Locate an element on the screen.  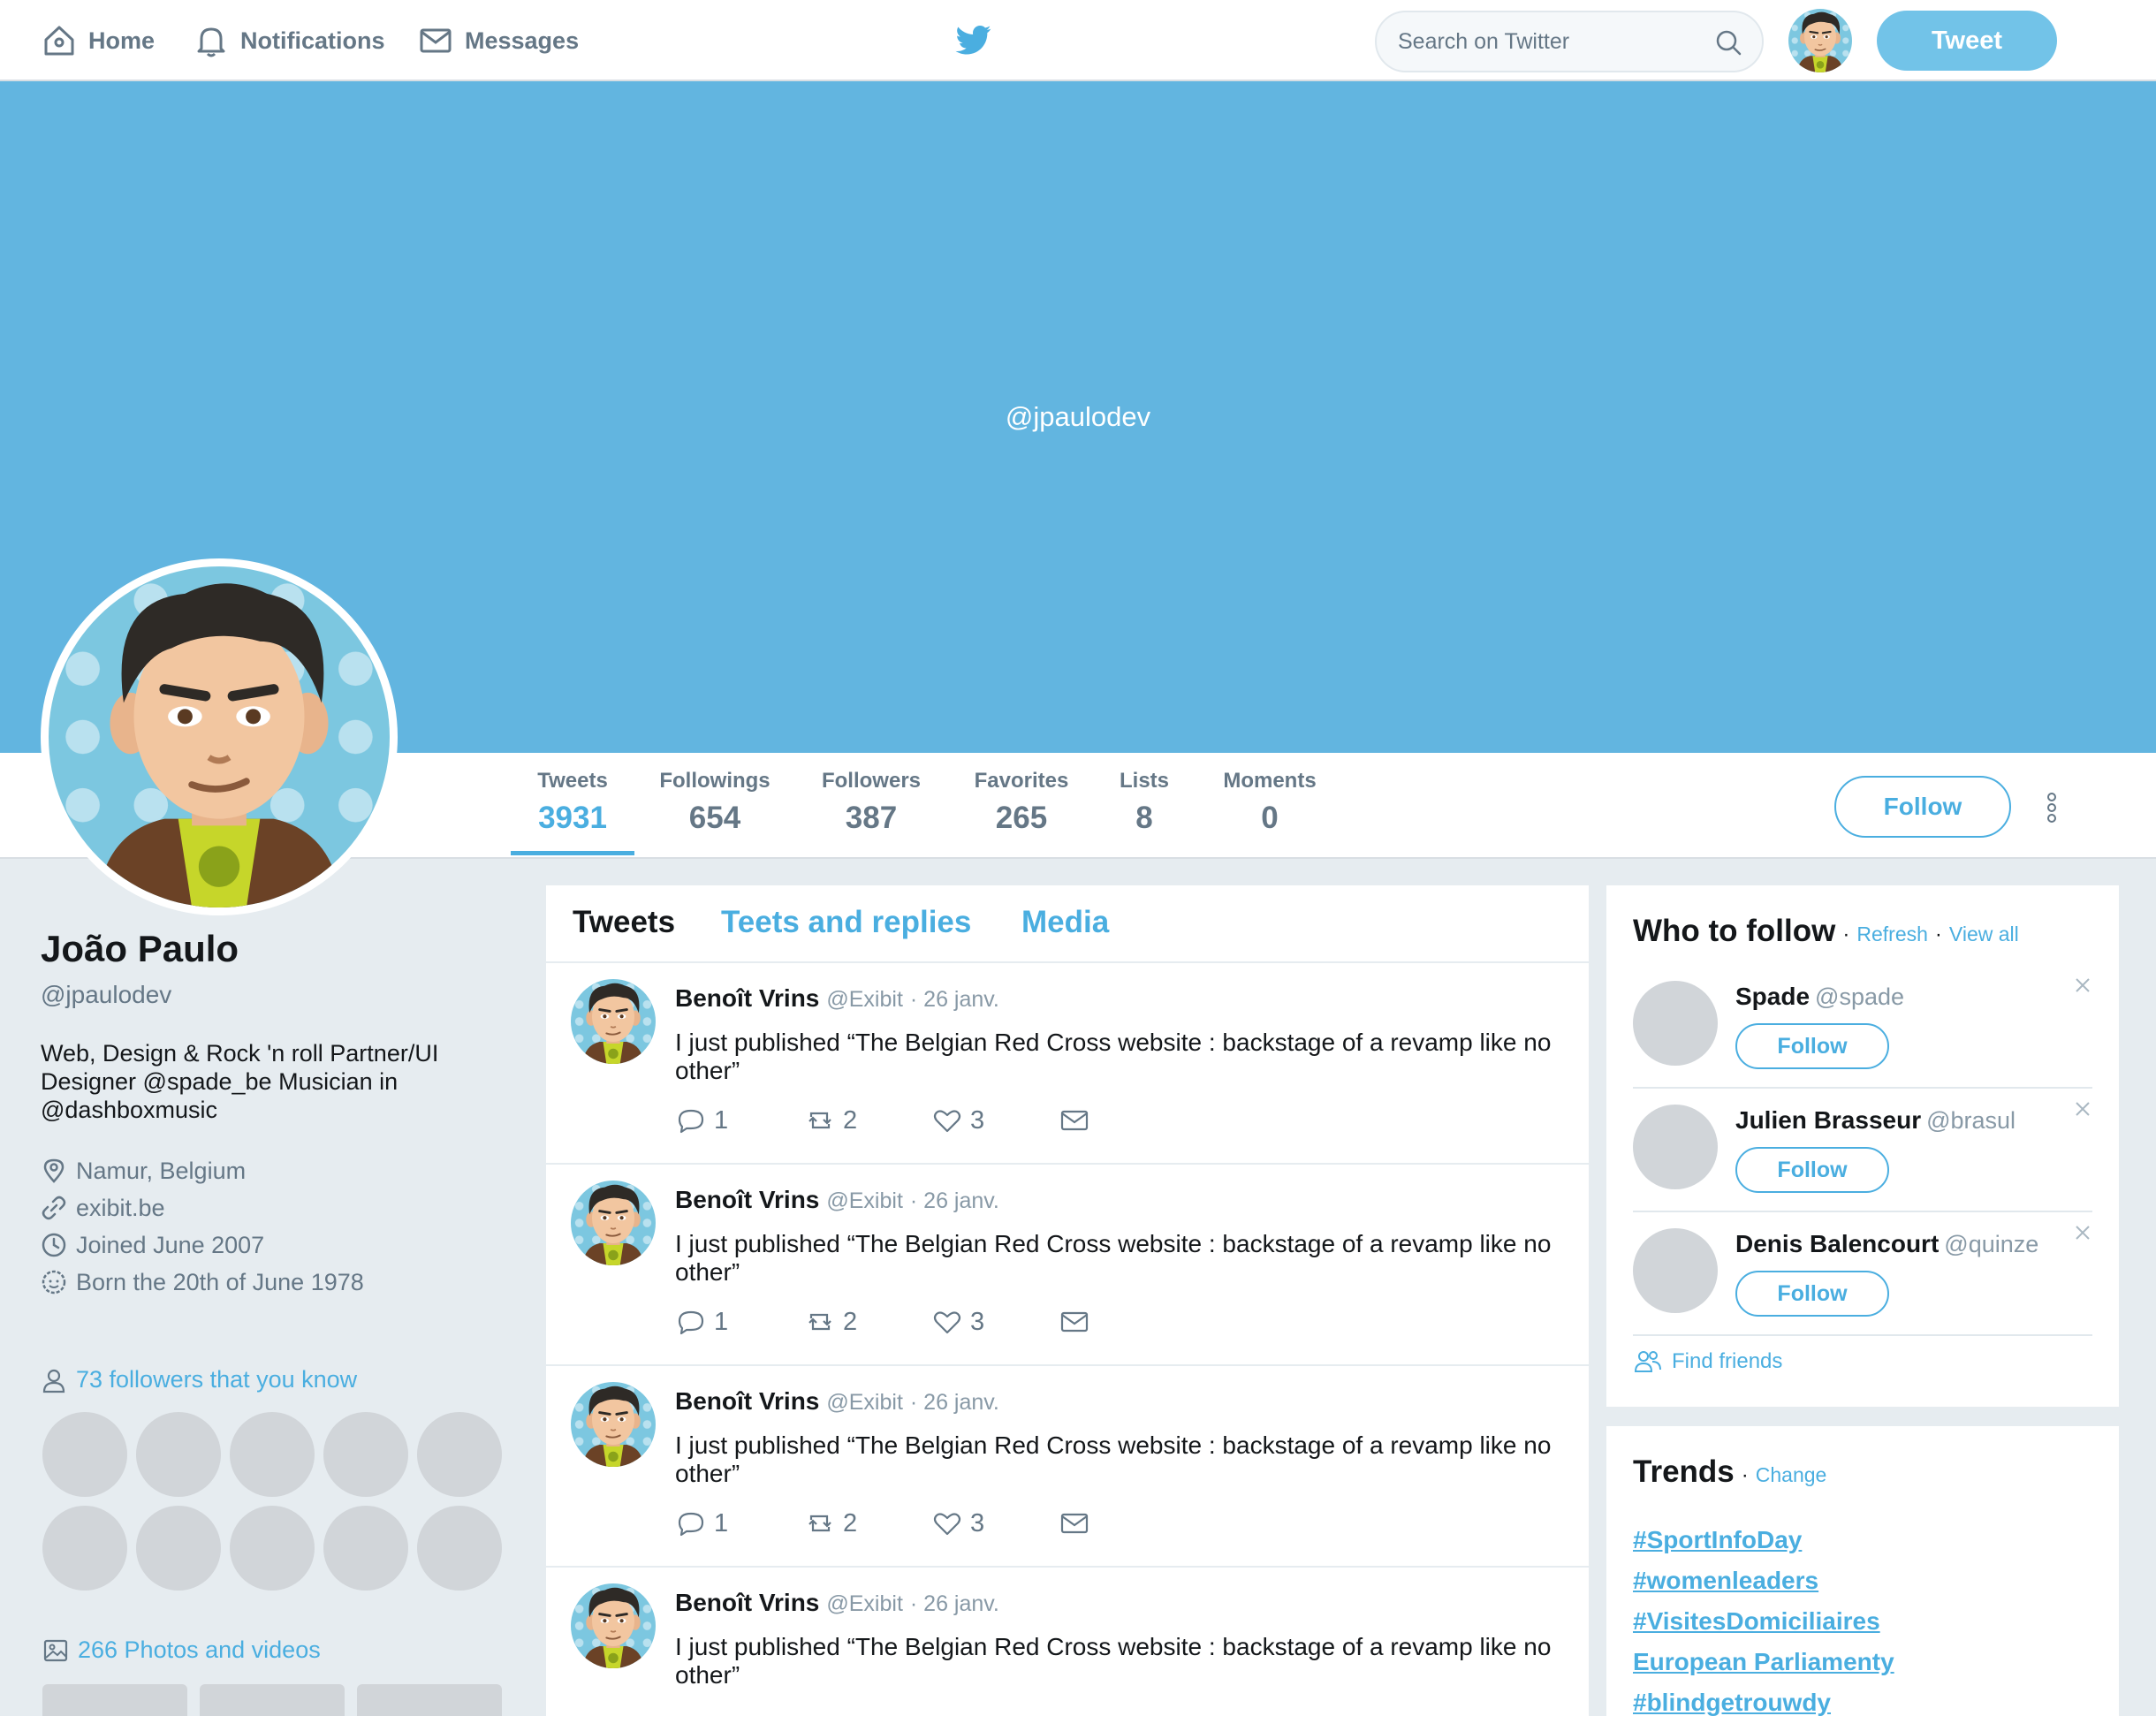
followers-you-know-text: 73 followers that you know is located at coordinates (216, 1379).